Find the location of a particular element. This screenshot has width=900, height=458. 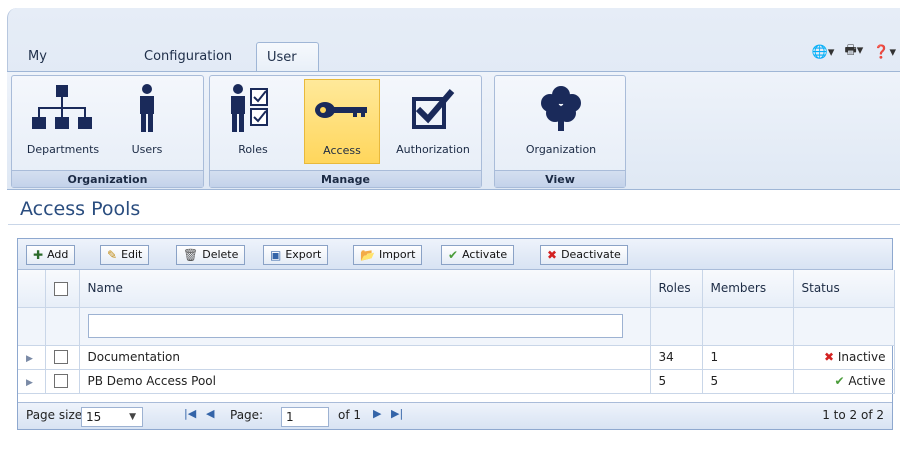

name-filter-input is located at coordinates (355, 326).